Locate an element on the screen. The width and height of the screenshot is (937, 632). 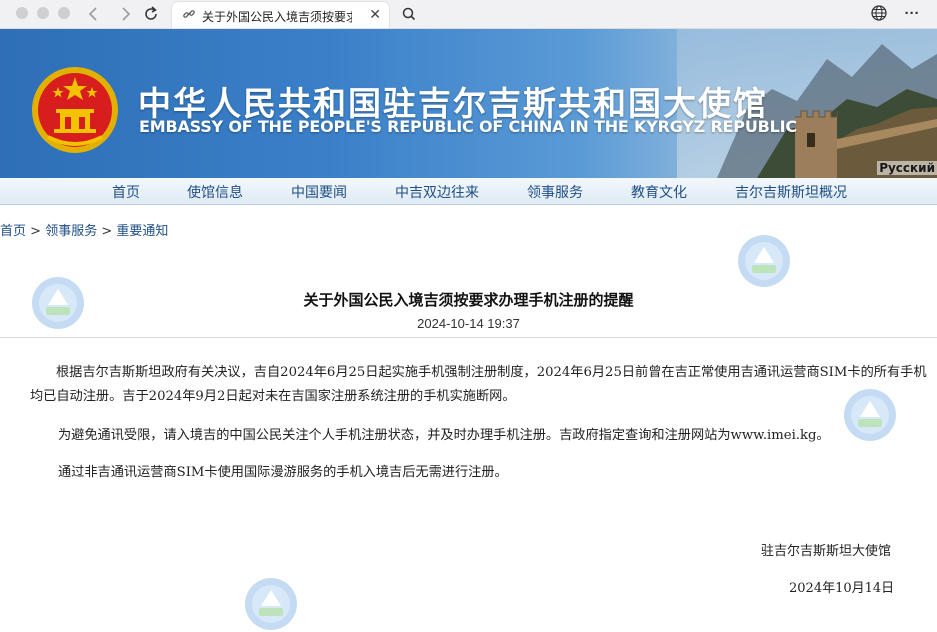
tab-close-icon: ✕ is located at coordinates (375, 14).